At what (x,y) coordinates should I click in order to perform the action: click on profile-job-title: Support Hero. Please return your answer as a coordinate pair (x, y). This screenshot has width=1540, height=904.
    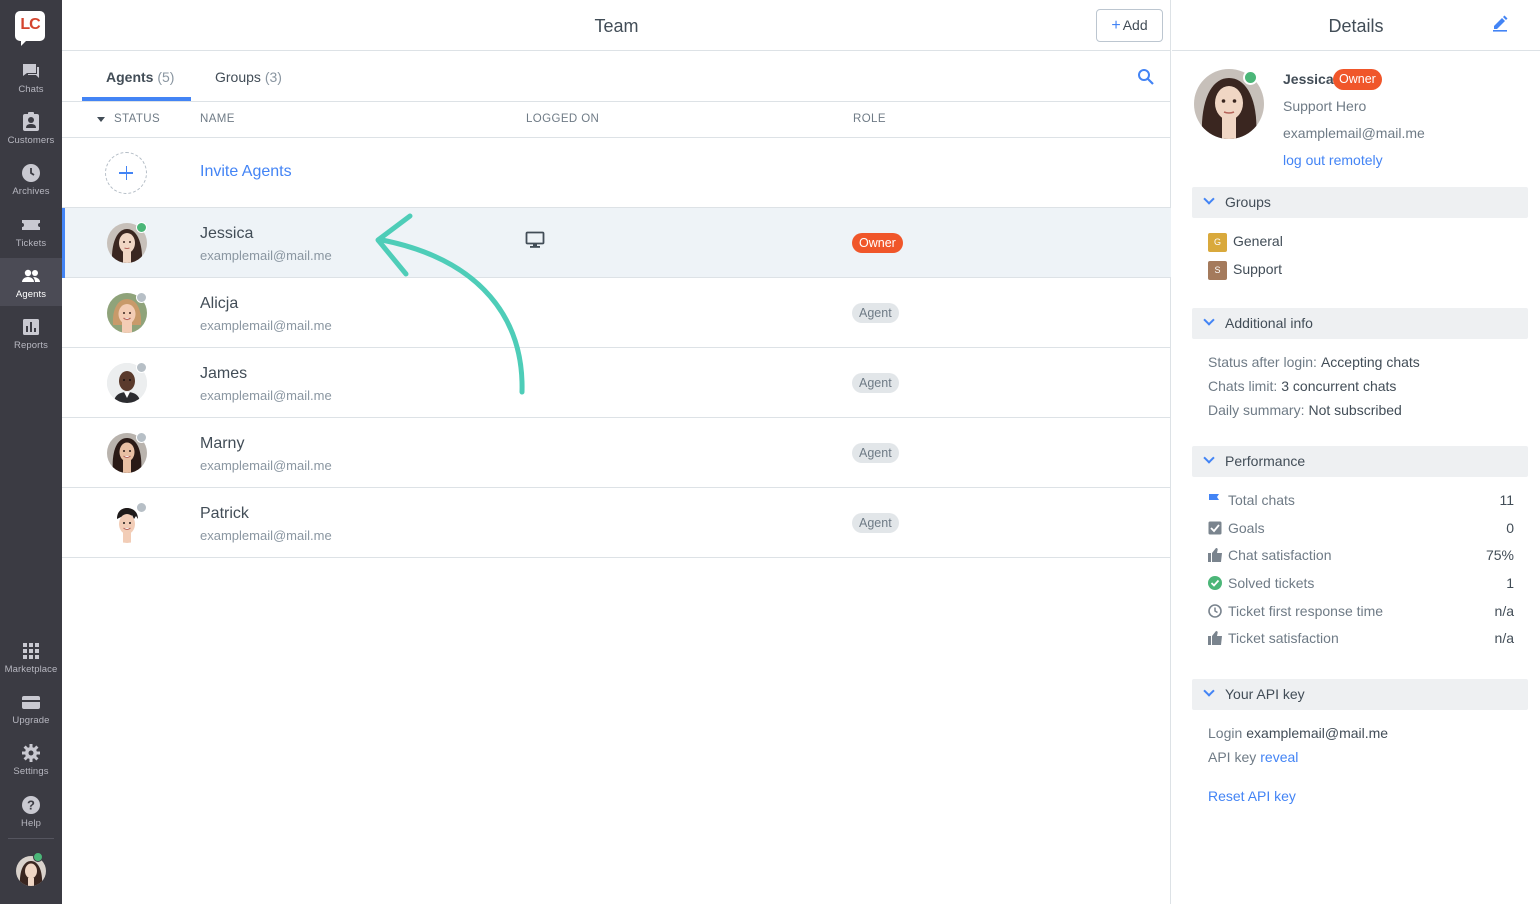
    Looking at the image, I should click on (1325, 106).